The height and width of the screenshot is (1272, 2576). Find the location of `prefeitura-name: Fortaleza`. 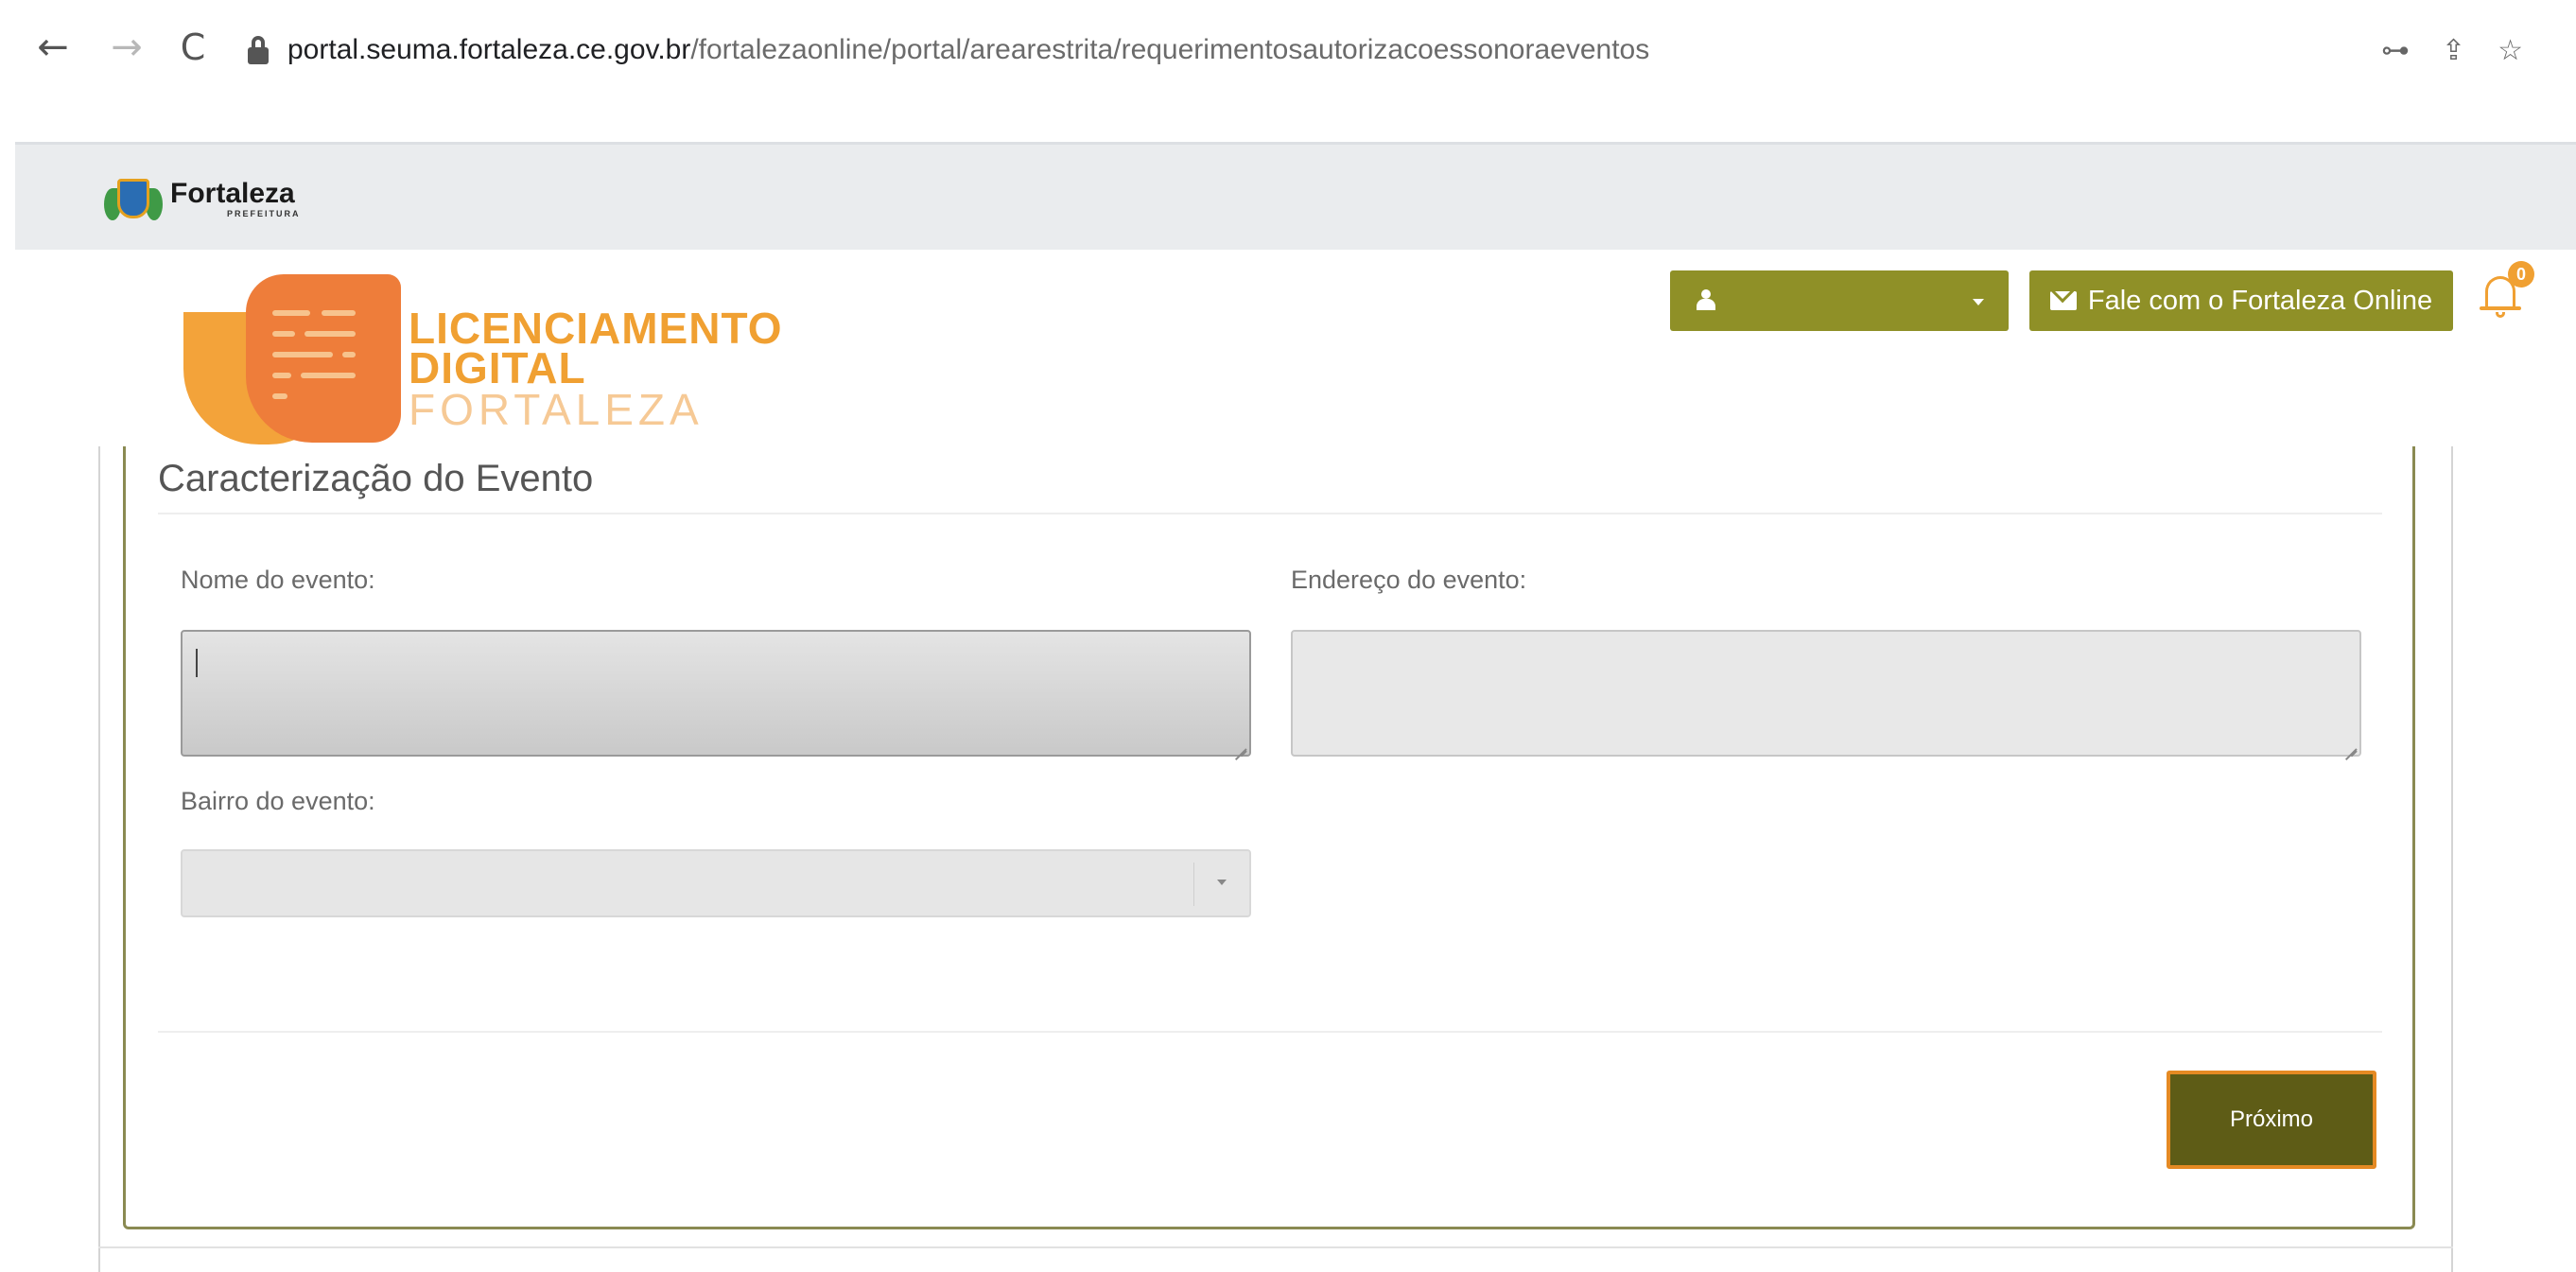

prefeitura-name: Fortaleza is located at coordinates (232, 193).